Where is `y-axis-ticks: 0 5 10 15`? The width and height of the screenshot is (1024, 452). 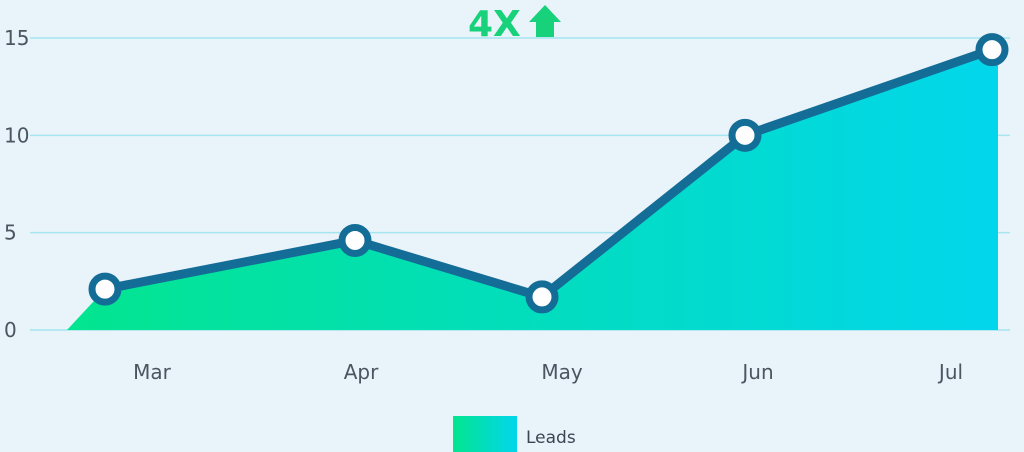
y-axis-ticks: 0 5 10 15 is located at coordinates (16, 184).